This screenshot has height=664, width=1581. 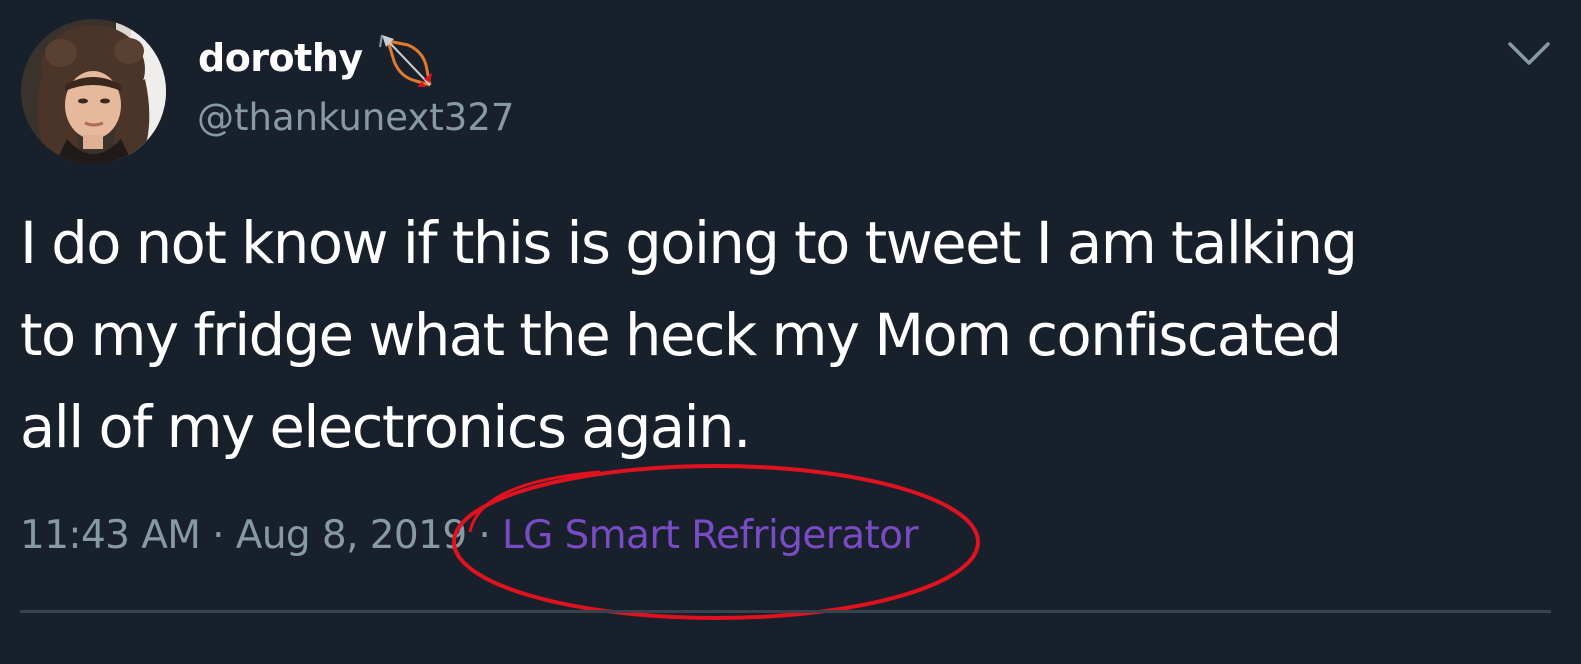 What do you see at coordinates (355, 118) in the screenshot?
I see `user-handle: @thankunext327` at bounding box center [355, 118].